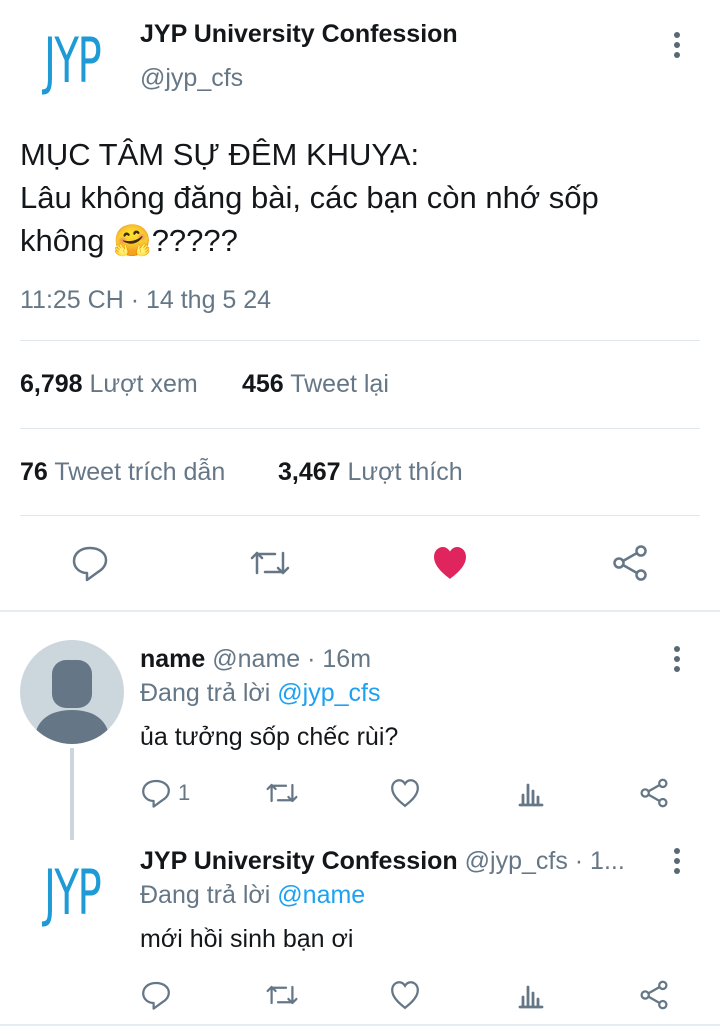 The image size is (720, 1028). Describe the element at coordinates (309, 472) in the screenshot. I see `likes-count: 3,467` at that location.